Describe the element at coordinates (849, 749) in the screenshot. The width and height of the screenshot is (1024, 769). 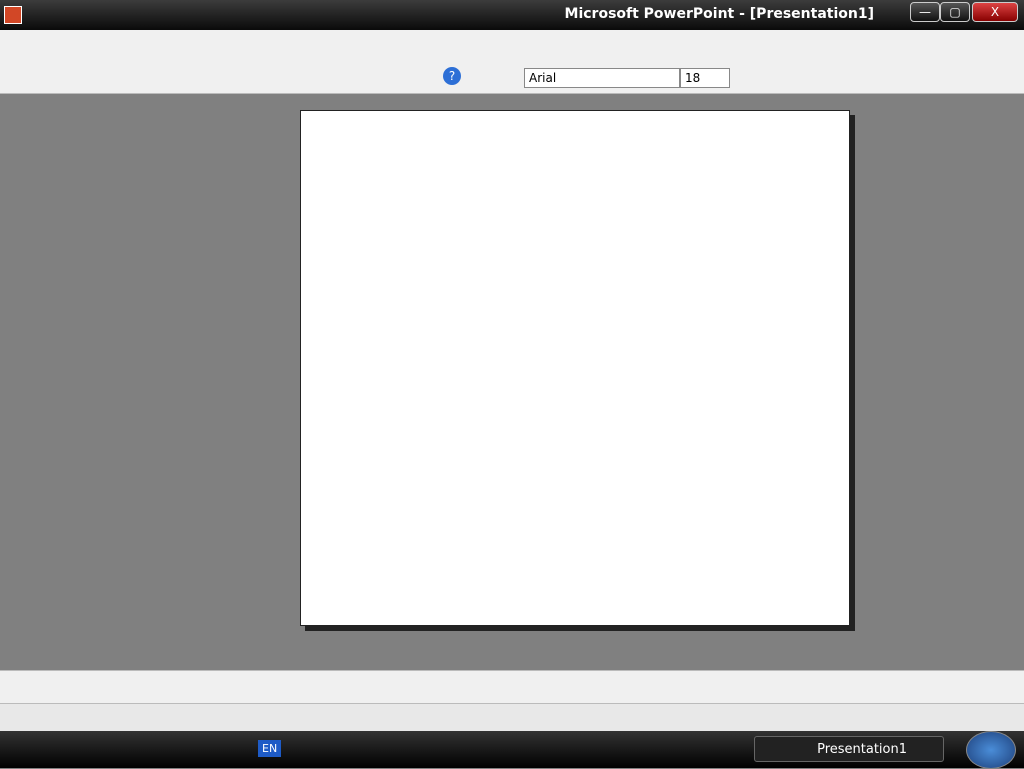
I see `taskbar-item-presentation: Presentation1` at that location.